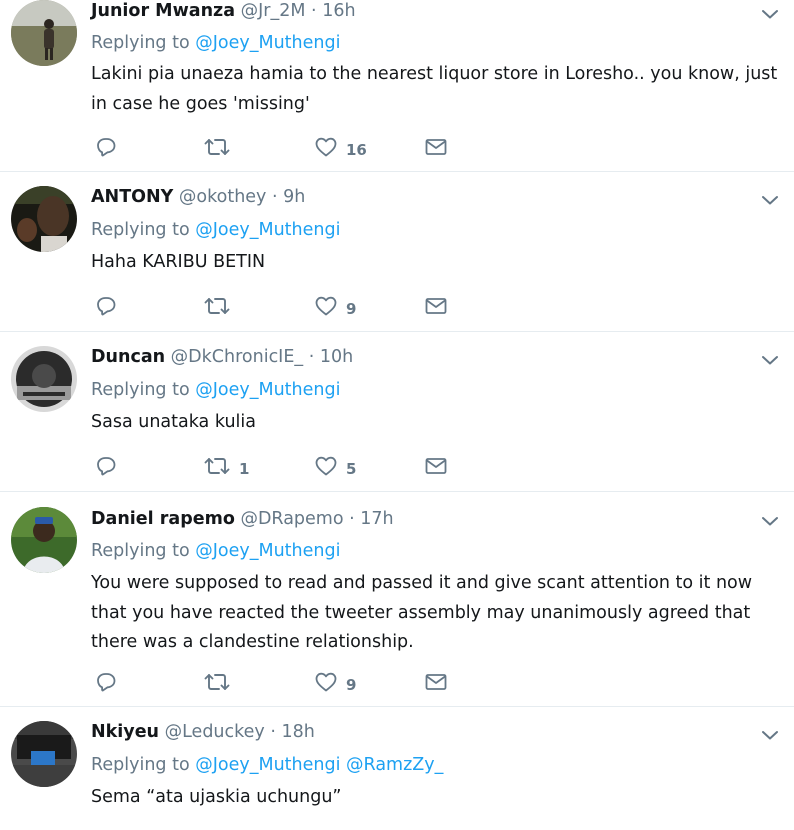 This screenshot has width=794, height=830. What do you see at coordinates (132, 197) in the screenshot?
I see `display-name: ANTONY` at bounding box center [132, 197].